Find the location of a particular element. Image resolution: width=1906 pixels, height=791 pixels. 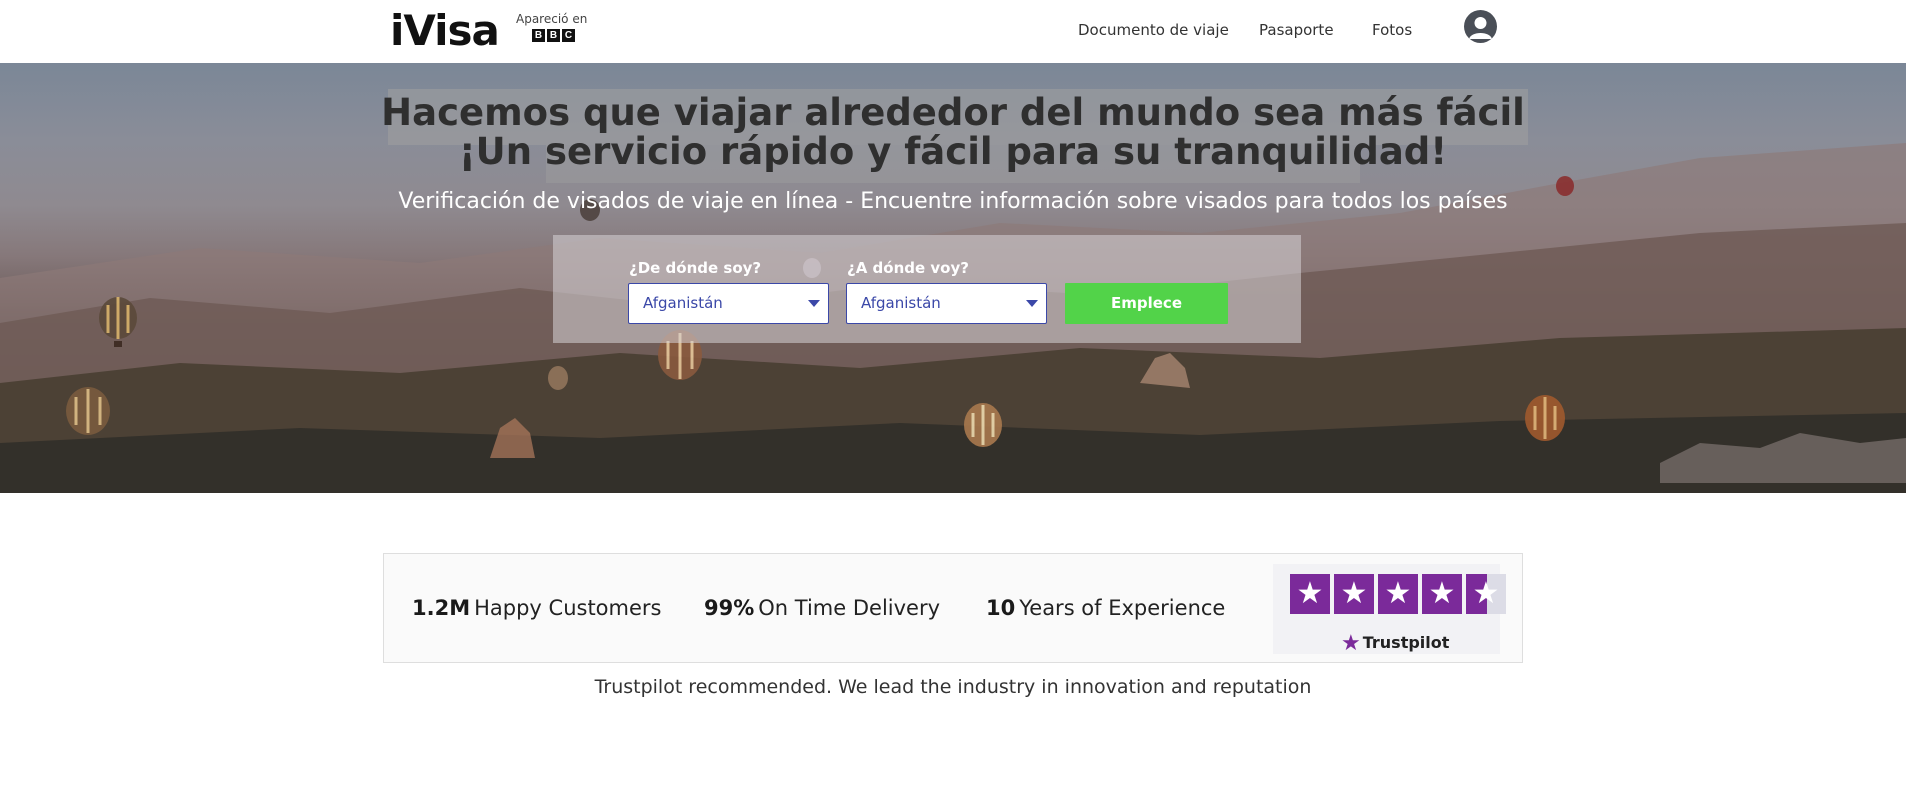

stat-value: 10 is located at coordinates (1001, 608).